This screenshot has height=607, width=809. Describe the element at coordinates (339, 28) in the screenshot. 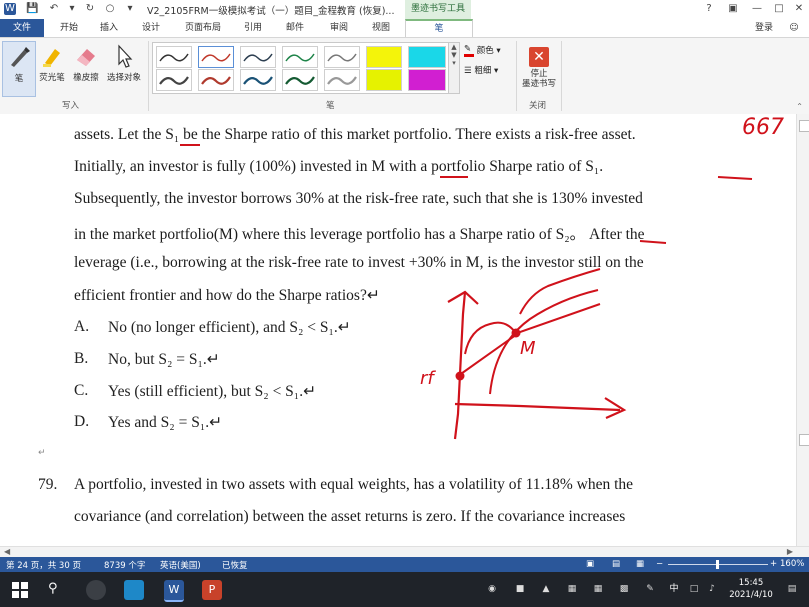

I see `tab-review: 审阅` at that location.